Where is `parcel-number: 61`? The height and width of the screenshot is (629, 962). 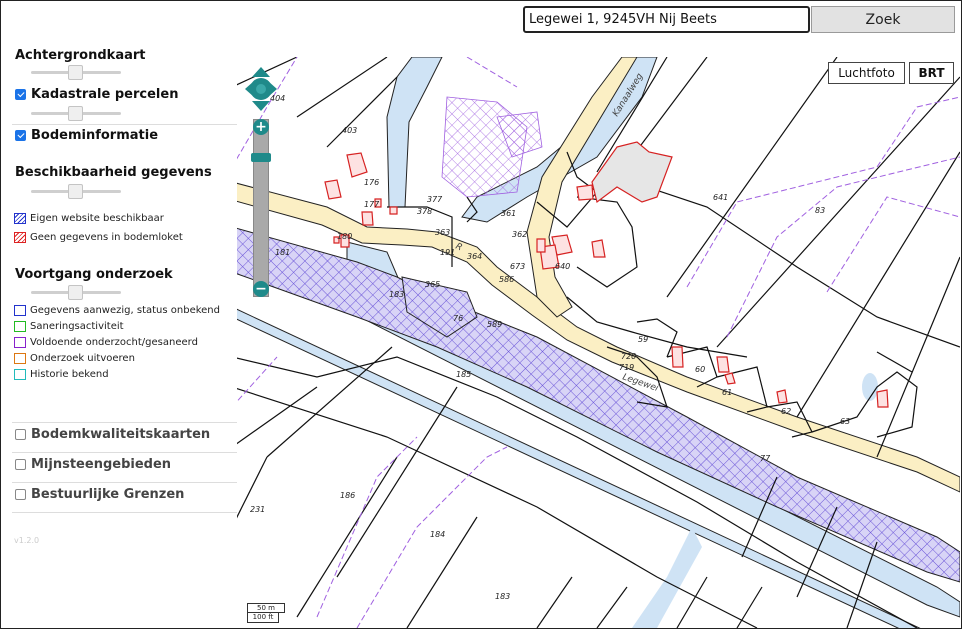 parcel-number: 61 is located at coordinates (727, 392).